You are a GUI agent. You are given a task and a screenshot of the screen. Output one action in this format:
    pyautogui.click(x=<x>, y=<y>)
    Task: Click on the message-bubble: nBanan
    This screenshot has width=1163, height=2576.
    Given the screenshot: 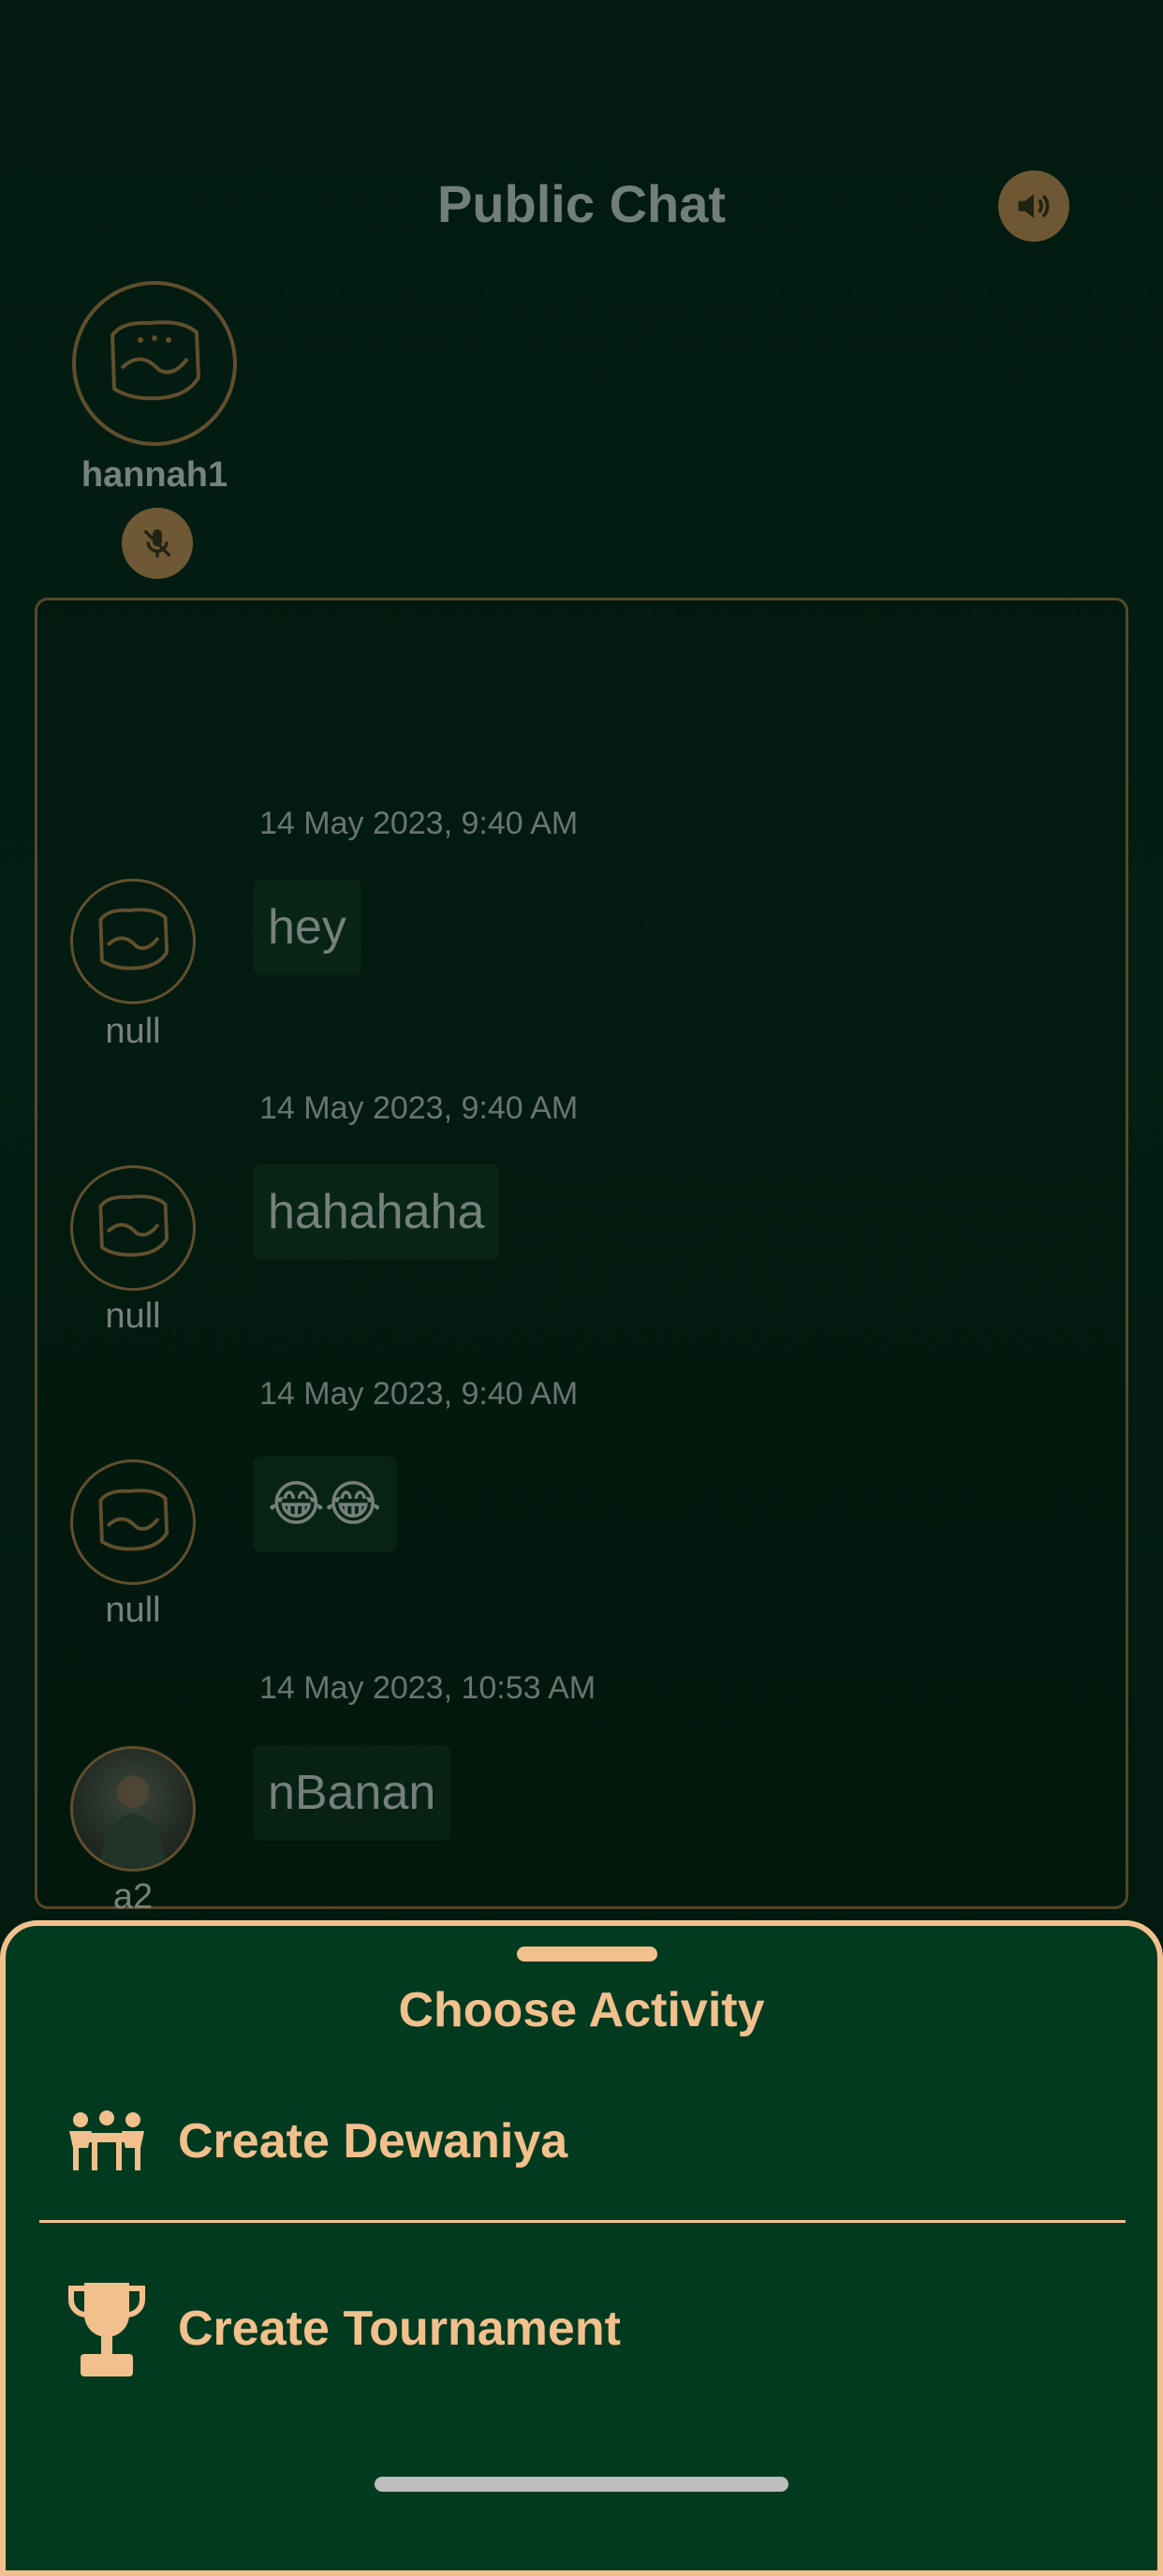 What is the action you would take?
    pyautogui.click(x=352, y=1793)
    